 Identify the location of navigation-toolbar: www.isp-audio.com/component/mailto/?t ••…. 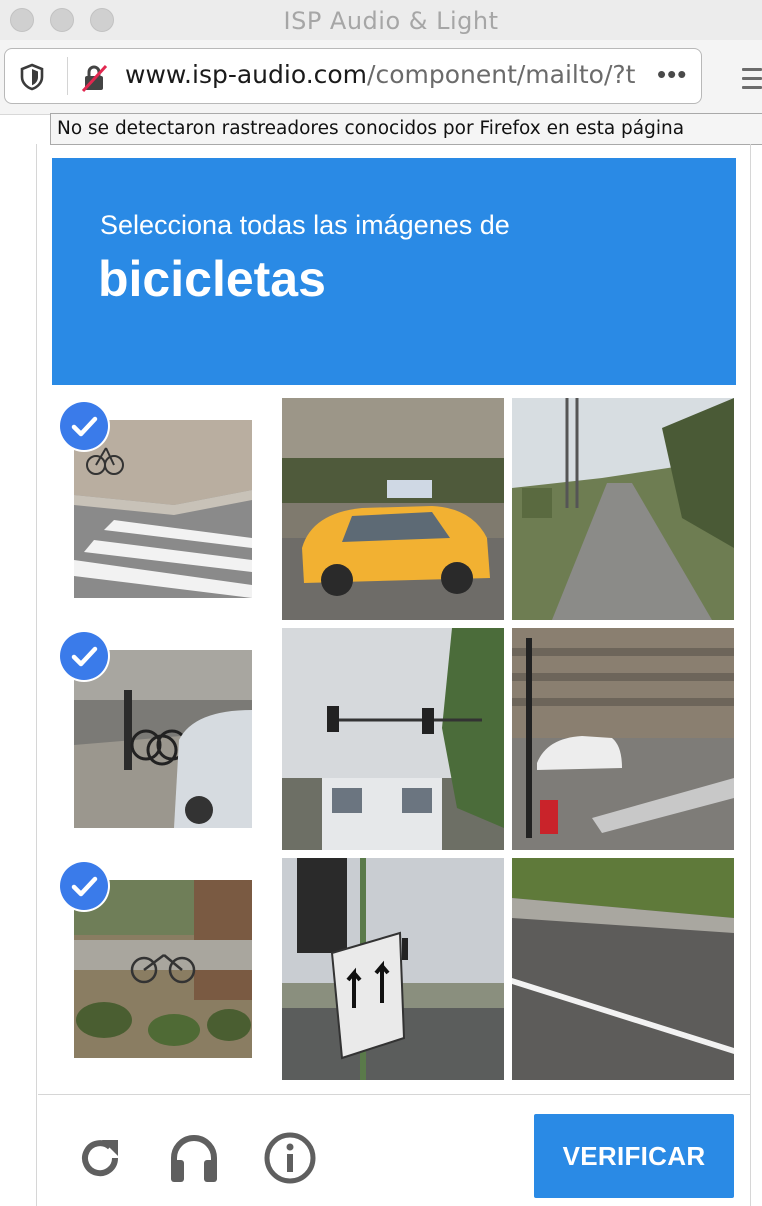
(381, 77).